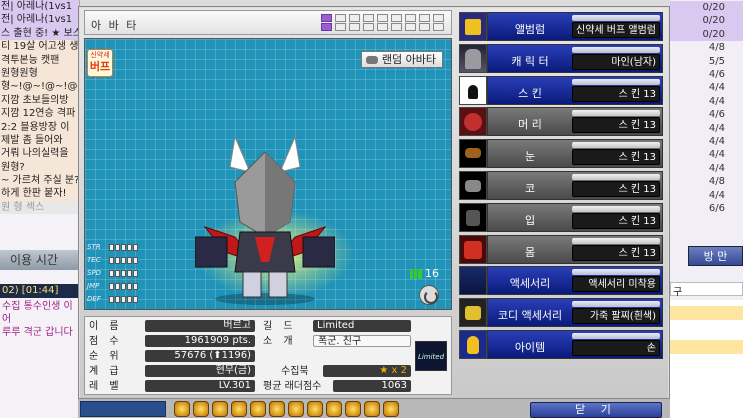  Describe the element at coordinates (715, 256) in the screenshot. I see `make-room-button: 방 만` at that location.